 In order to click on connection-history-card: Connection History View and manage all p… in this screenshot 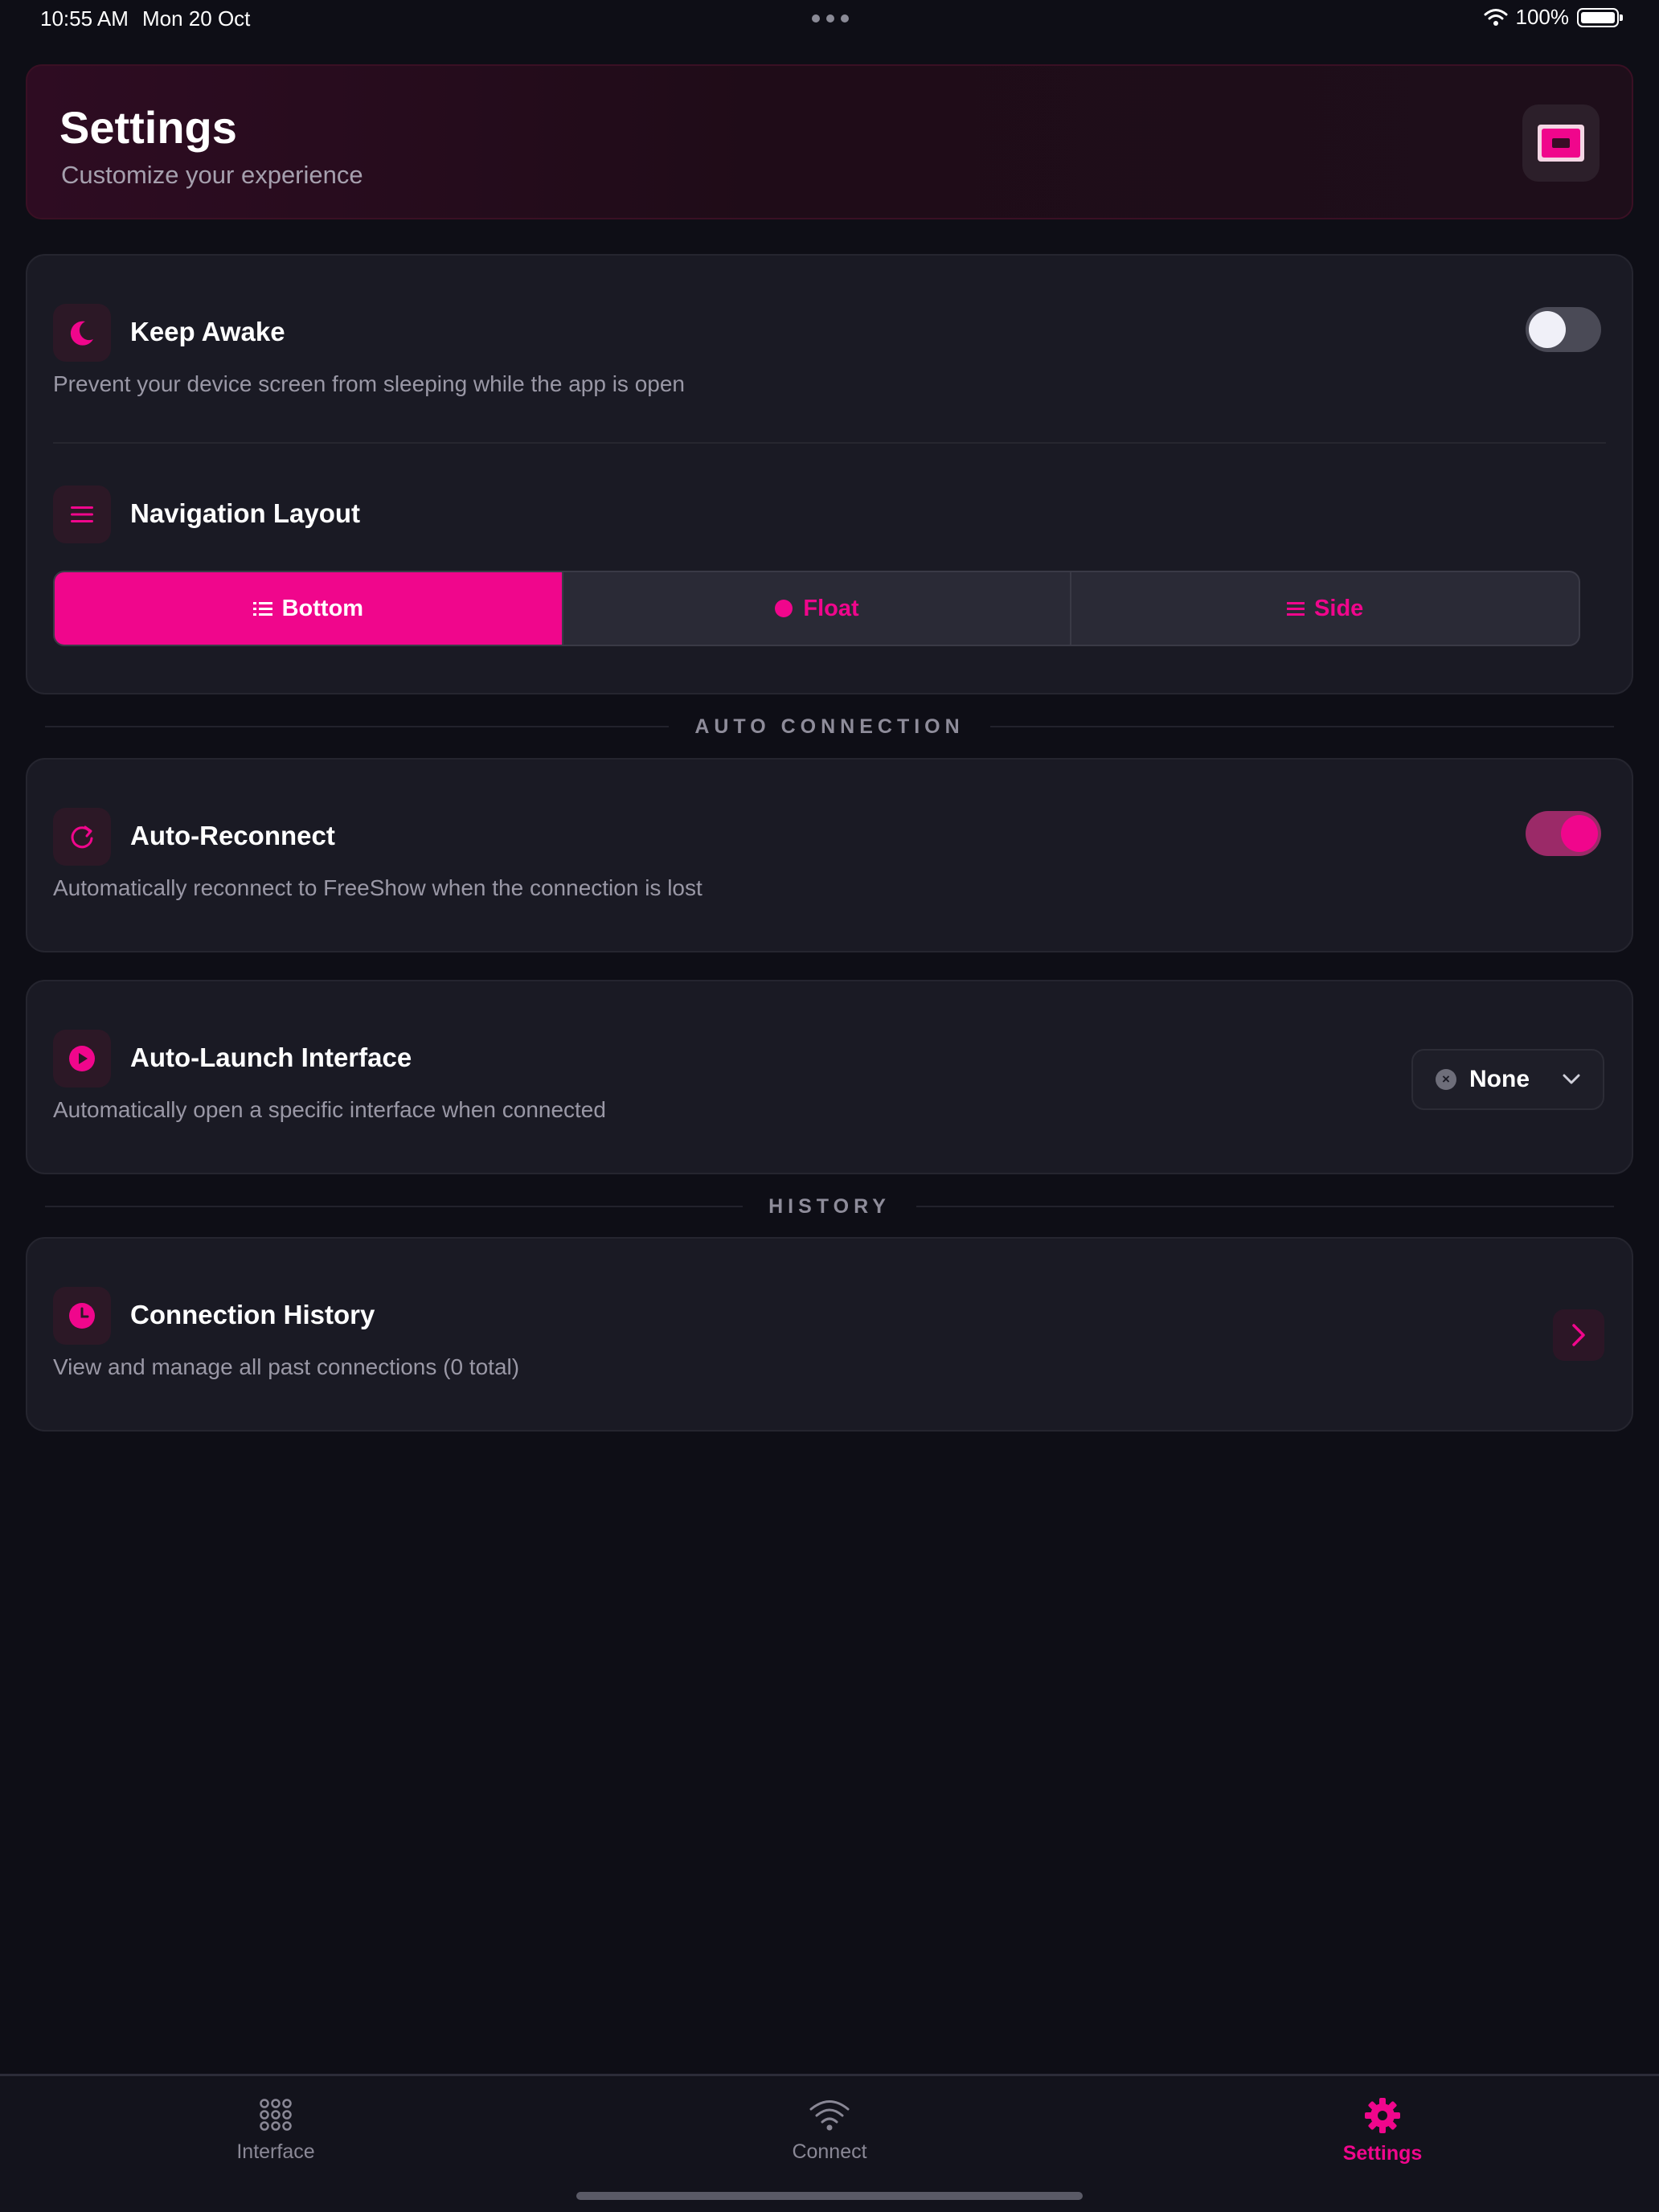, I will do `click(829, 1334)`.